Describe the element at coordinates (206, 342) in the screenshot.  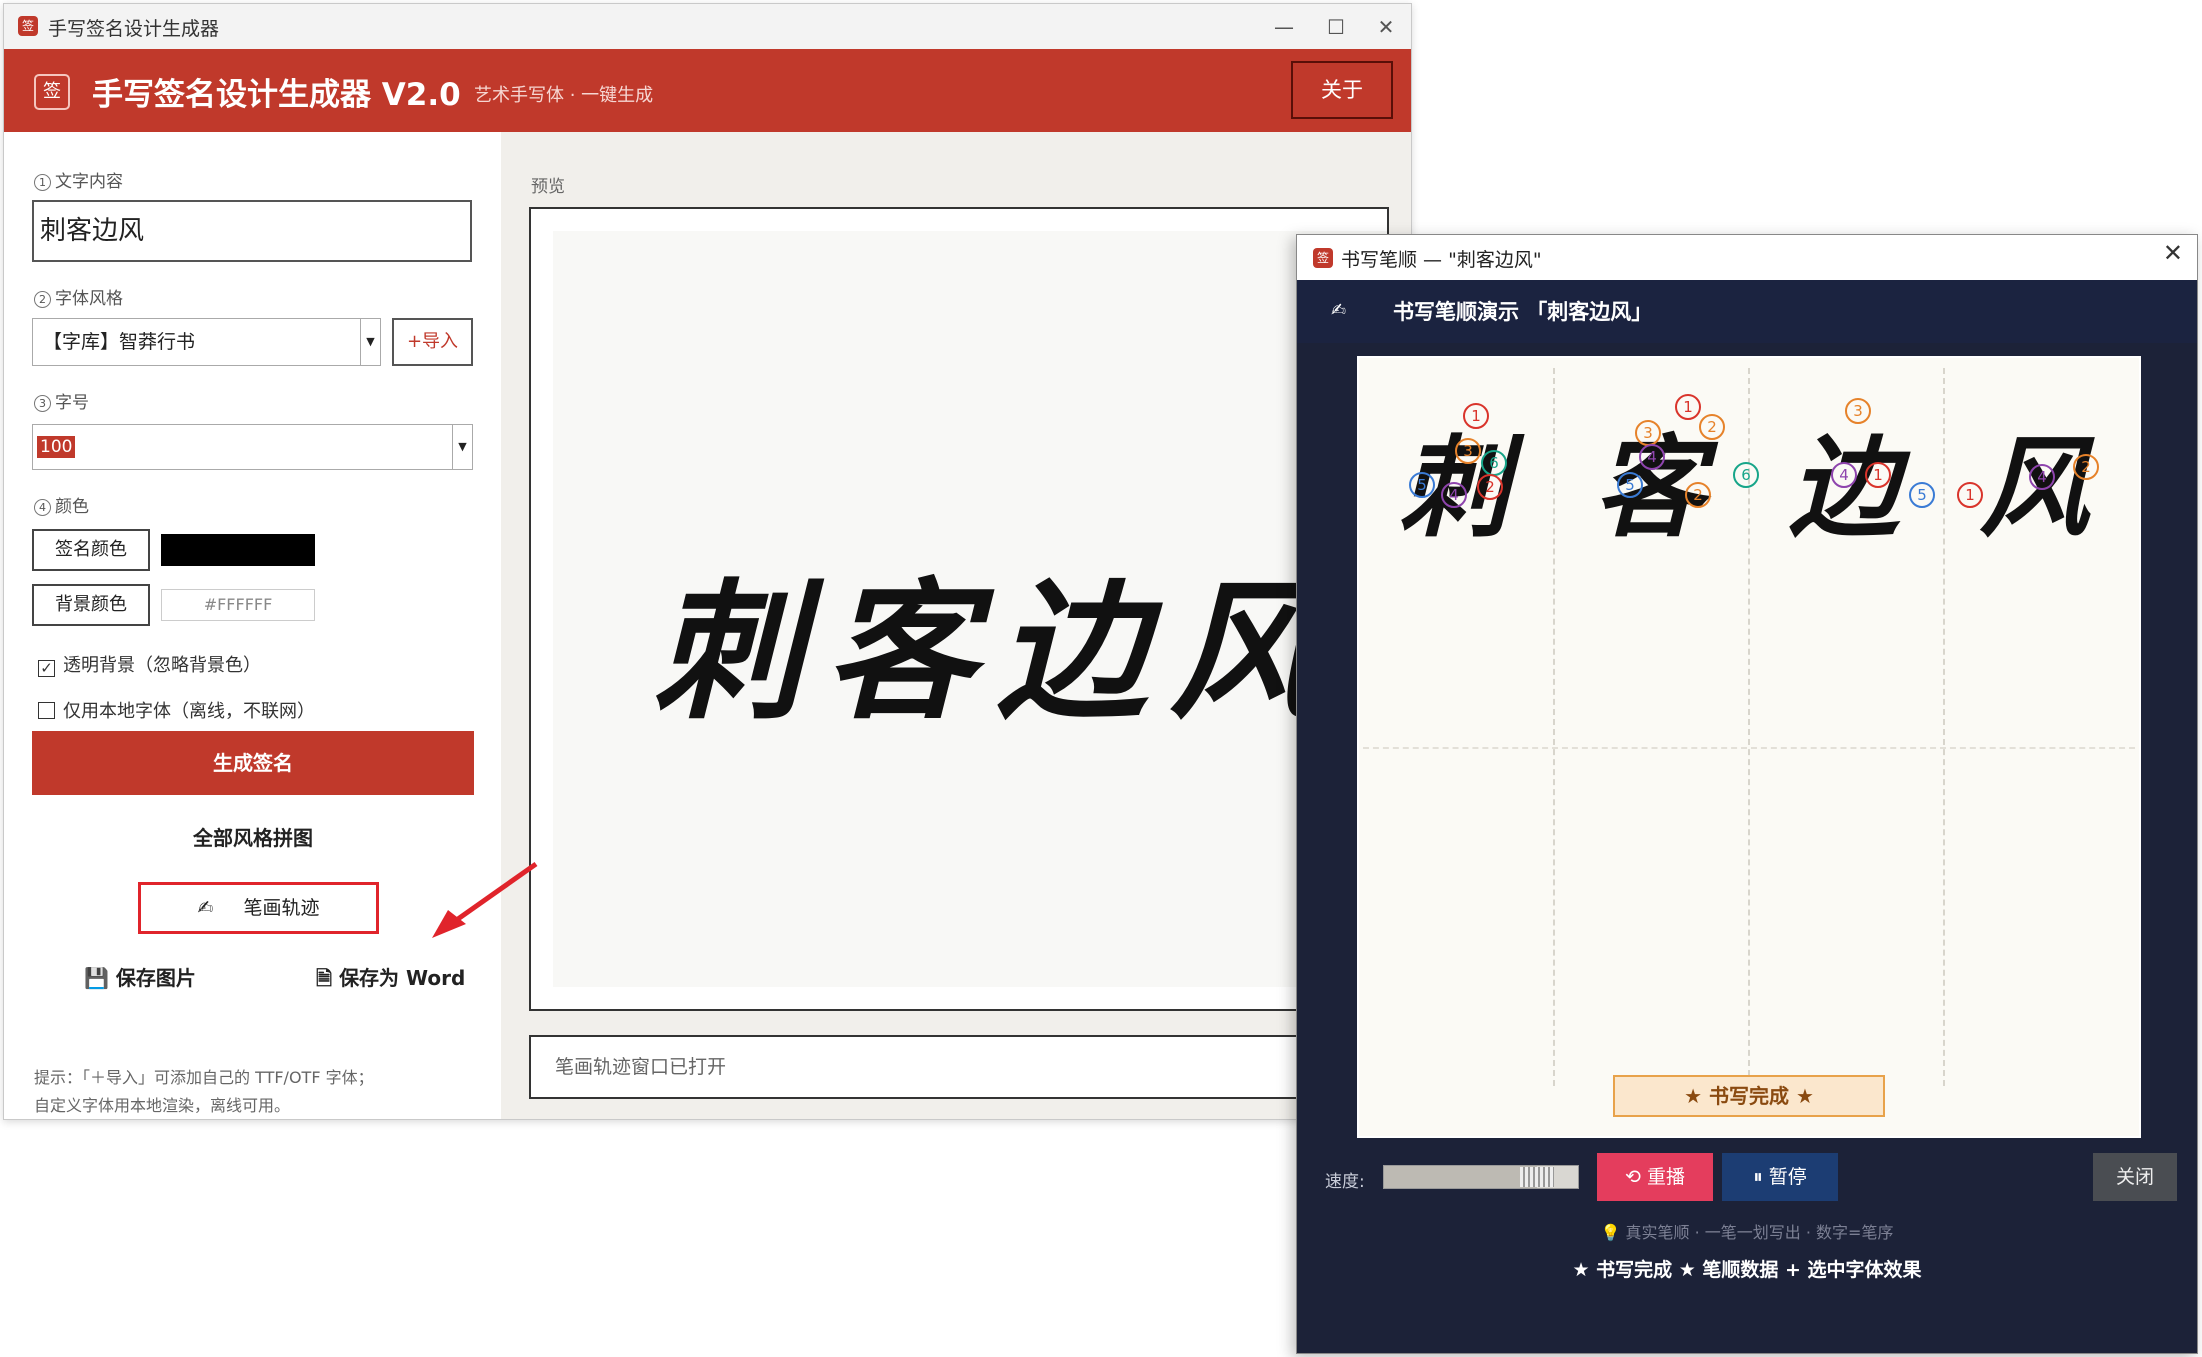
I see `font-select: 【字库】智莽行书 ▼` at that location.